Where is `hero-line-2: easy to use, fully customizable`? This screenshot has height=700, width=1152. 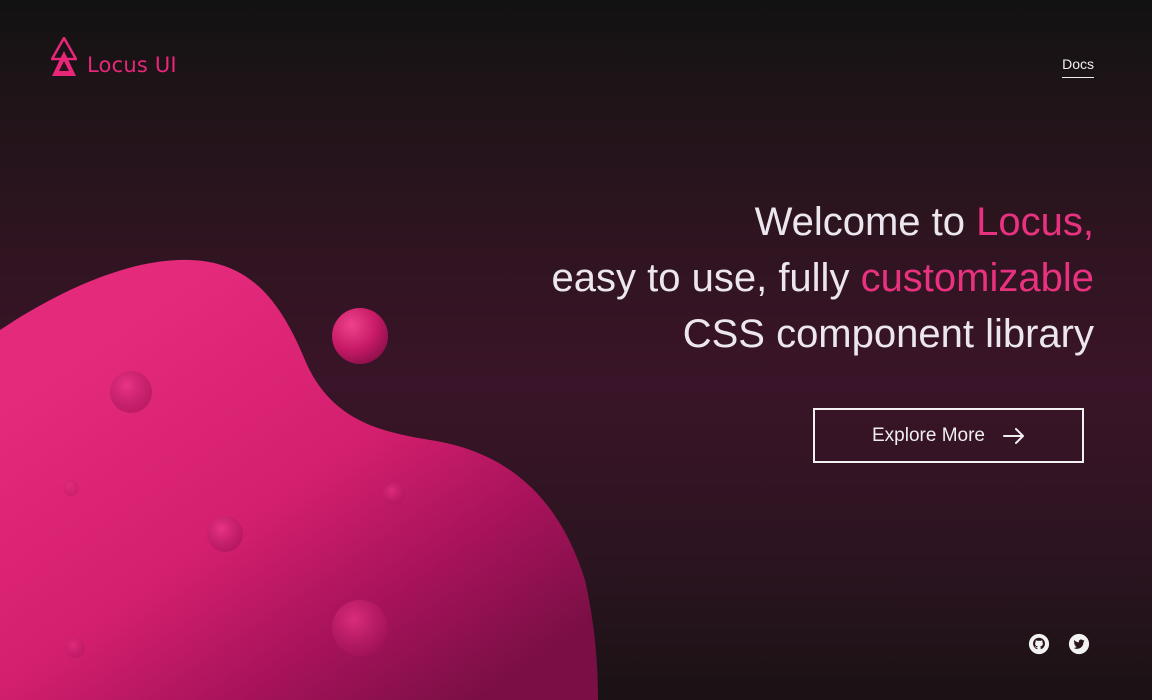 hero-line-2: easy to use, fully customizable is located at coordinates (822, 278).